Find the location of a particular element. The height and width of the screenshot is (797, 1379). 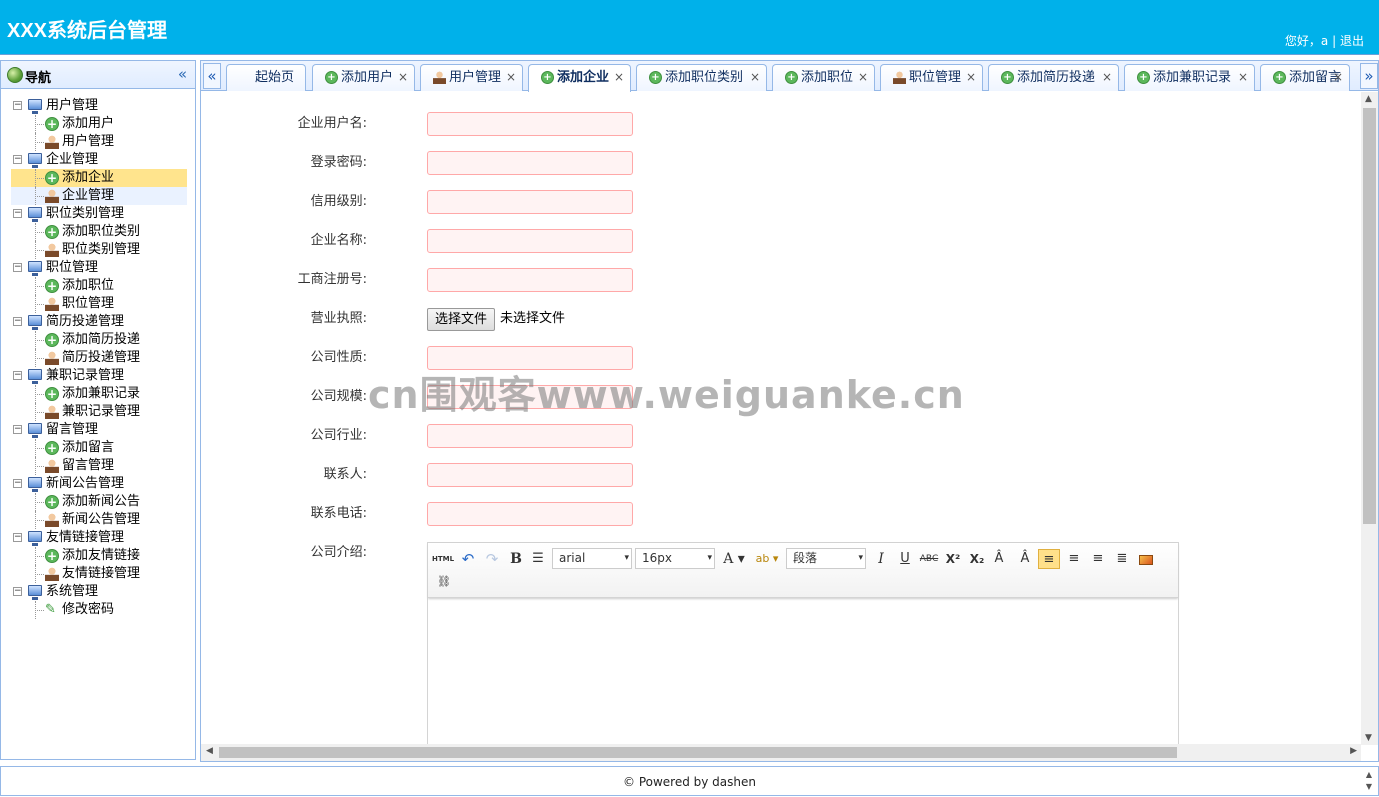

field-label: 企业名称: is located at coordinates (338, 240).